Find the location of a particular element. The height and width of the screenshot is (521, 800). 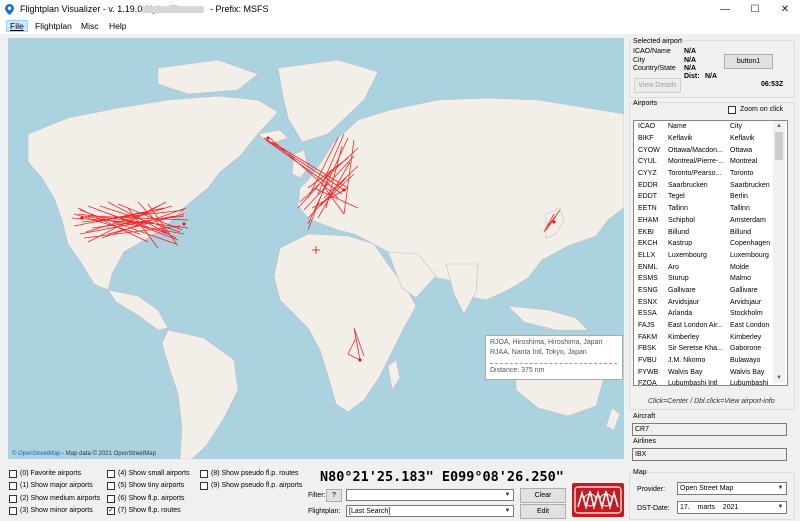

option-label: (3) Show minor airports is located at coordinates (56, 510).